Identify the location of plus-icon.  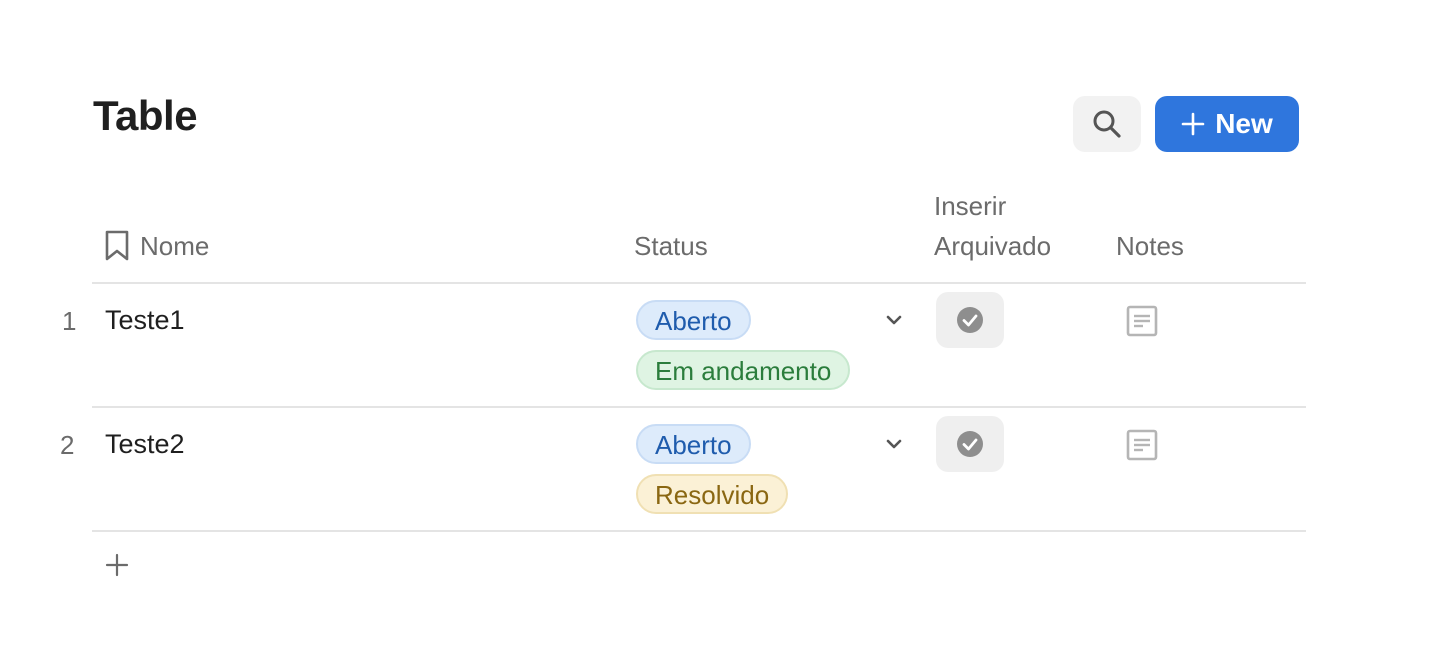
(1193, 124).